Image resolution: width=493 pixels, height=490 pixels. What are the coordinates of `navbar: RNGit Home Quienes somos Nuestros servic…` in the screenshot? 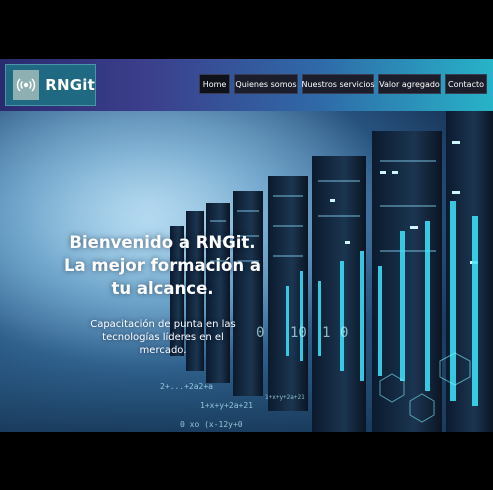 It's located at (246, 85).